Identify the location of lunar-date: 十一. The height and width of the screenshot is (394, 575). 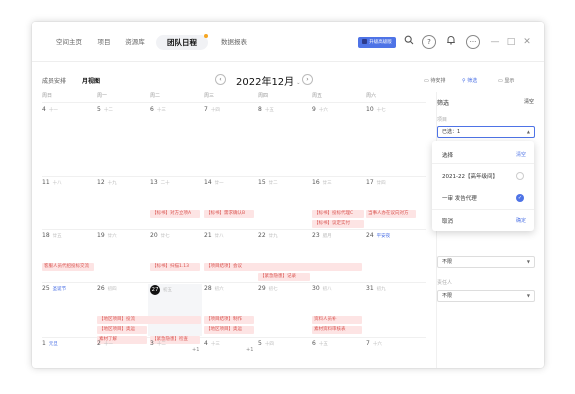
(108, 344).